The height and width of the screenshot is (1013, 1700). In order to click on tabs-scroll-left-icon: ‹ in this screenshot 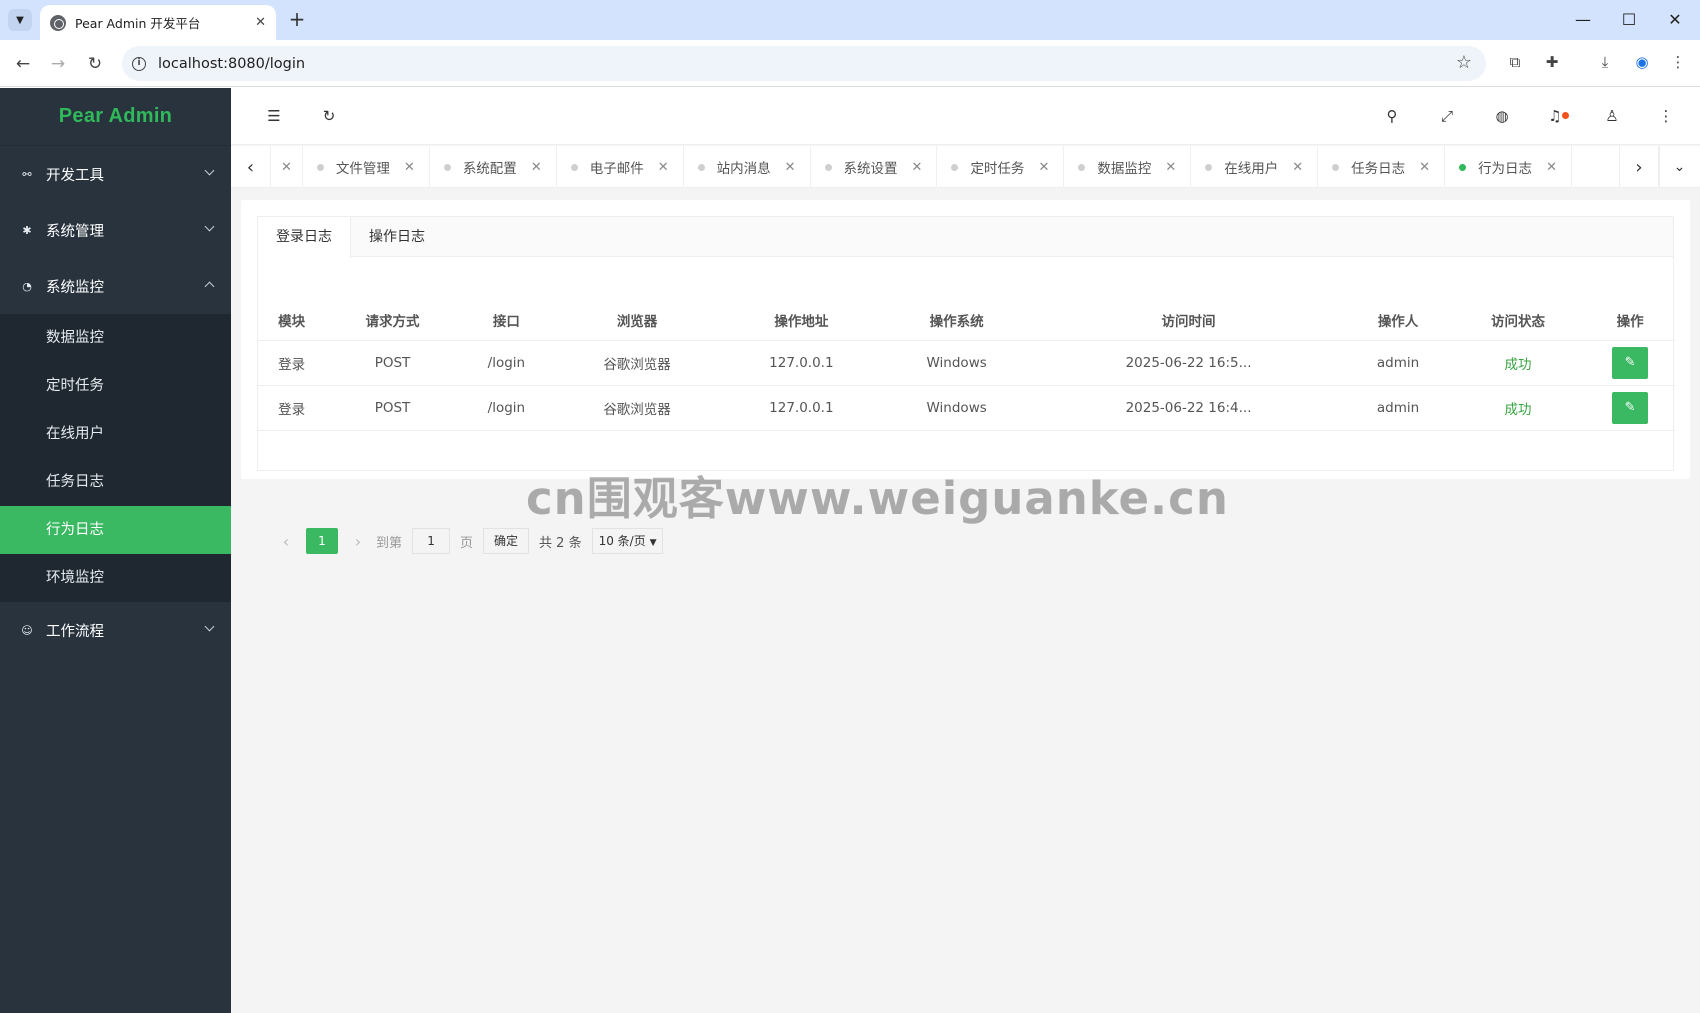, I will do `click(251, 167)`.